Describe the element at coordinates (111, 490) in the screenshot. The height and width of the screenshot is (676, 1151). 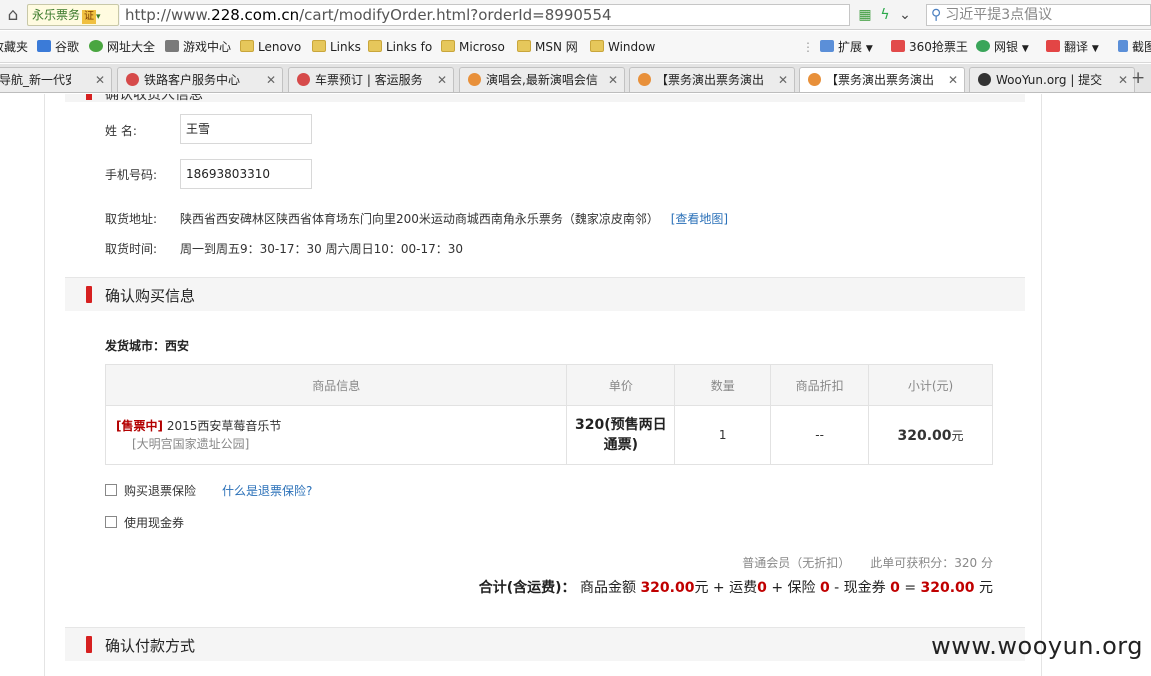
I see `insurance-checkbox` at that location.